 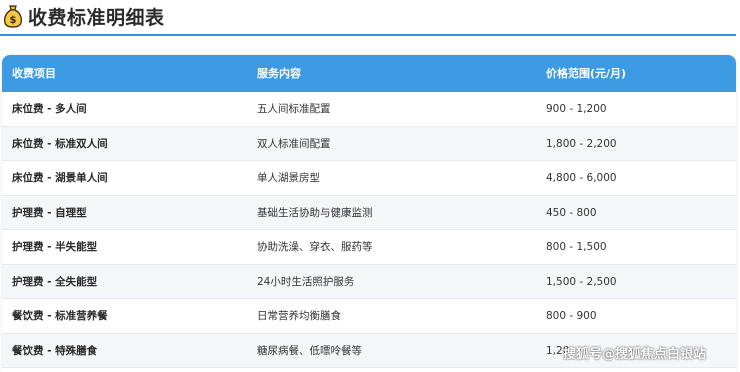 What do you see at coordinates (294, 143) in the screenshot?
I see `service-cell: 双人标准间配置` at bounding box center [294, 143].